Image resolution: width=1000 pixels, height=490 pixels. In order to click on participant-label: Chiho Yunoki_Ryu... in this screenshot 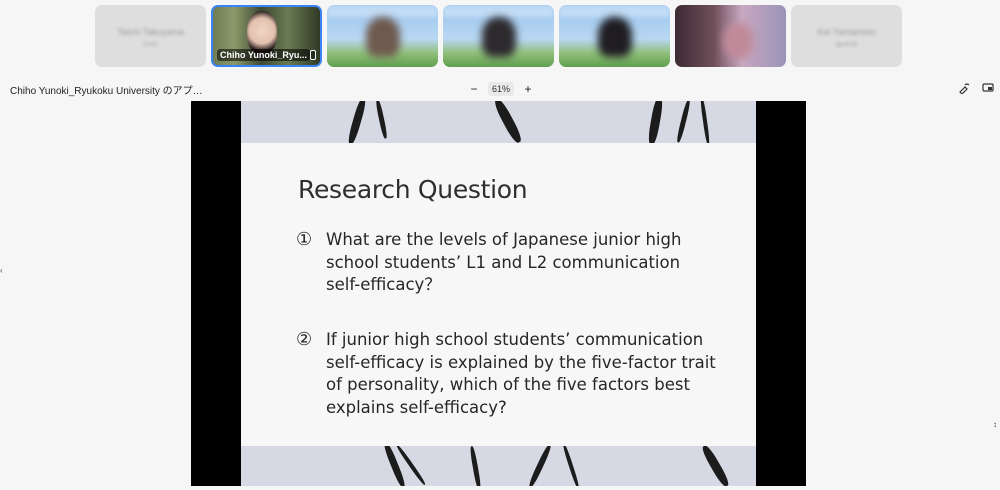, I will do `click(266, 55)`.